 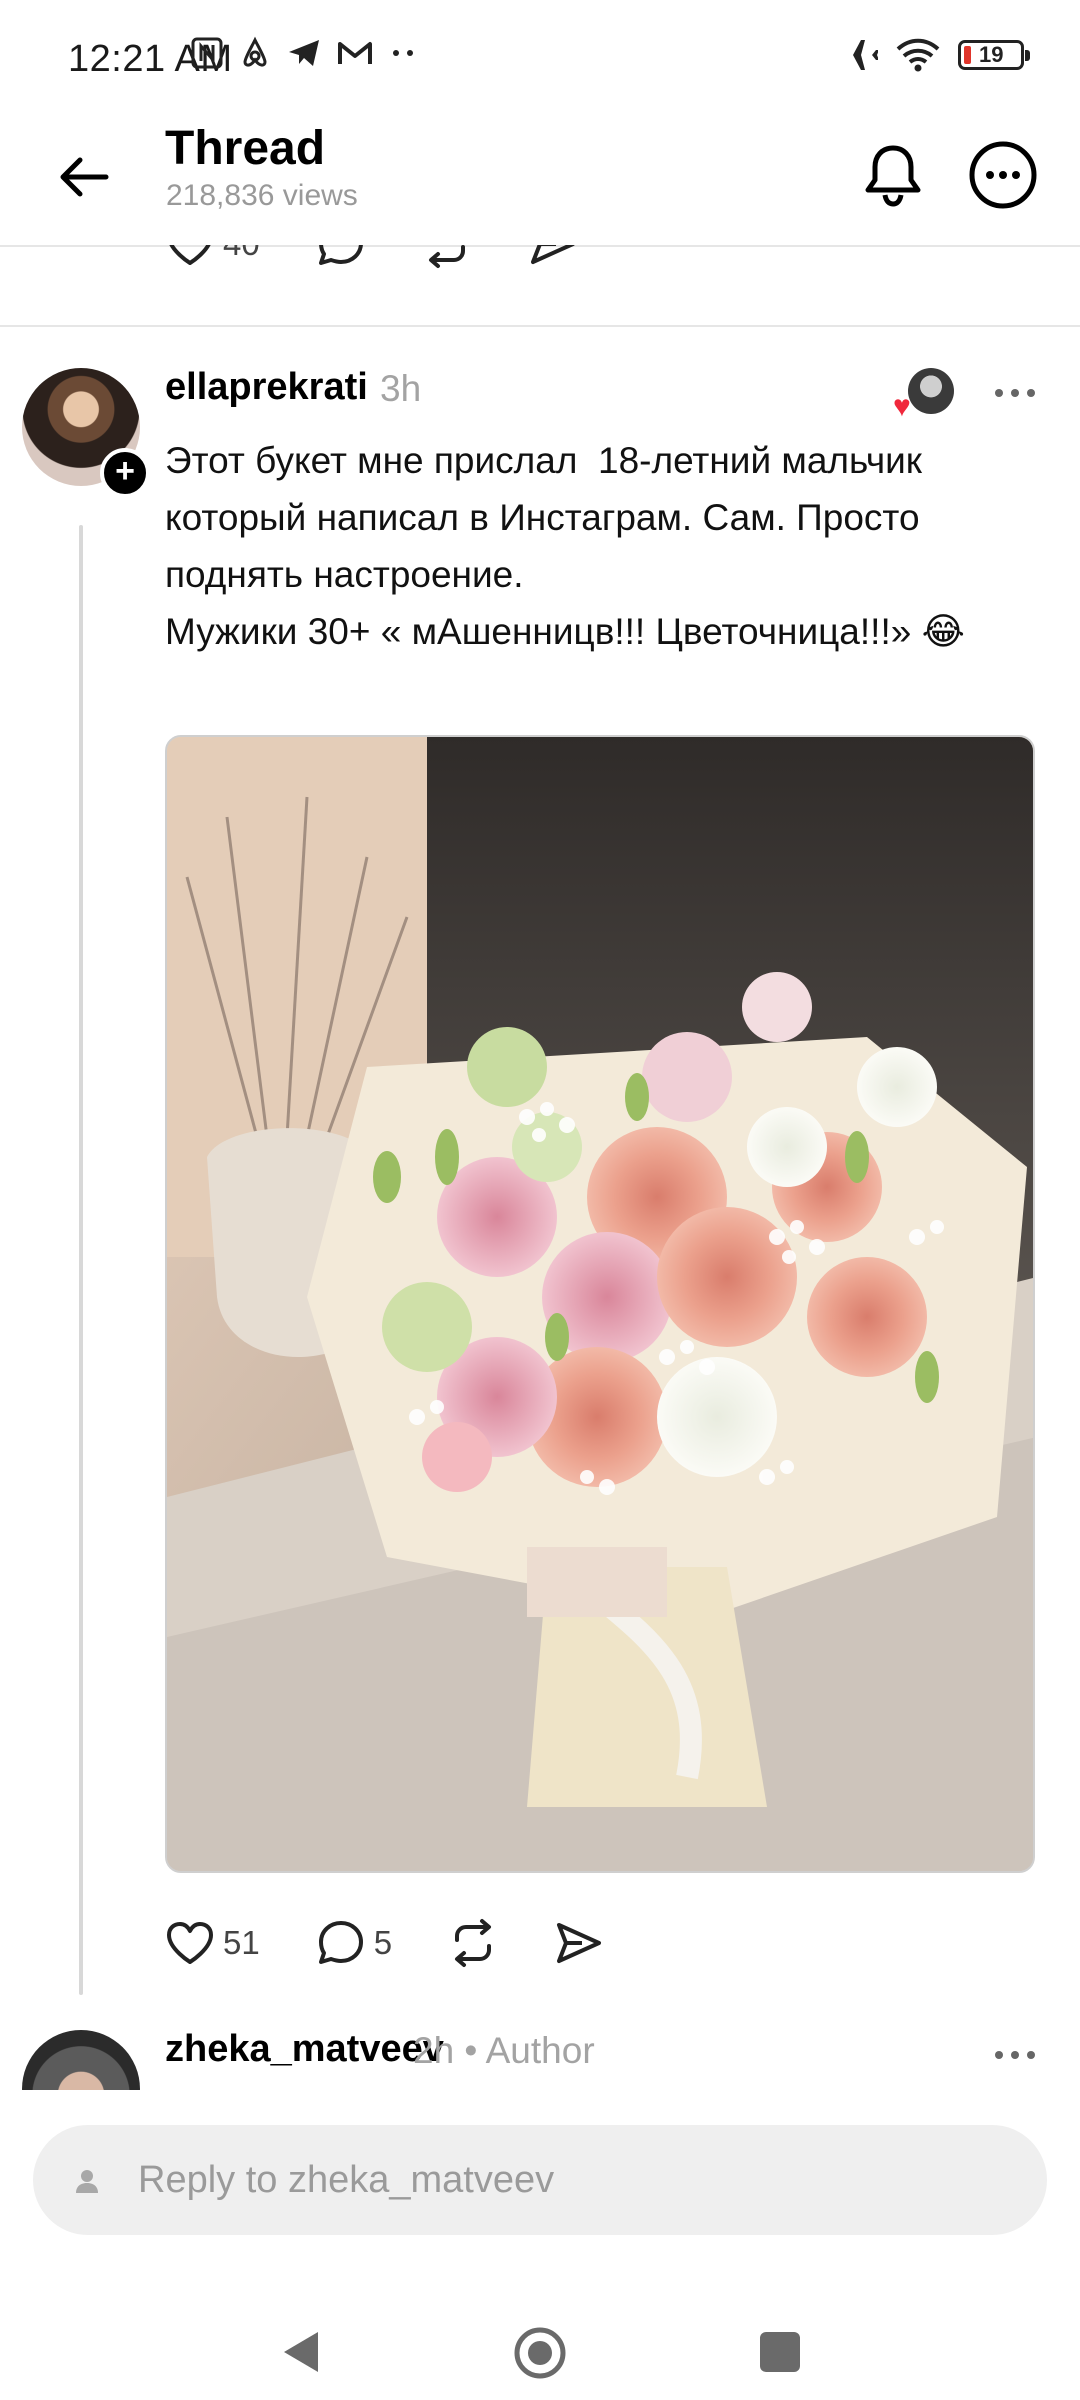 I want to click on airbnb-icon, so click(x=255, y=51).